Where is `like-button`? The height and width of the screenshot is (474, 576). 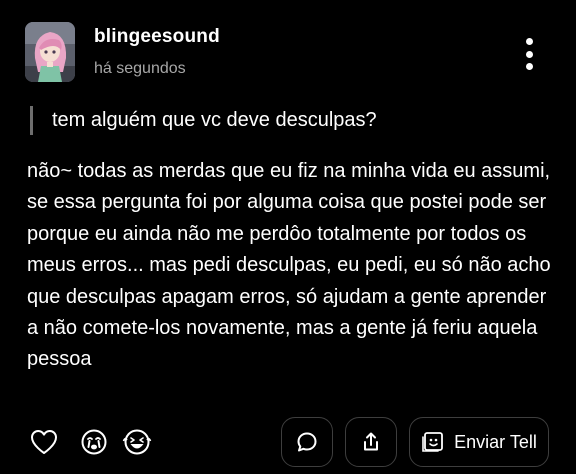 like-button is located at coordinates (44, 442).